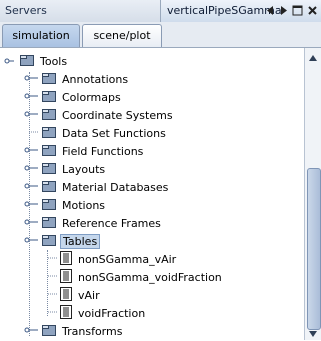  Describe the element at coordinates (313, 58) in the screenshot. I see `scroll-up-icon` at that location.